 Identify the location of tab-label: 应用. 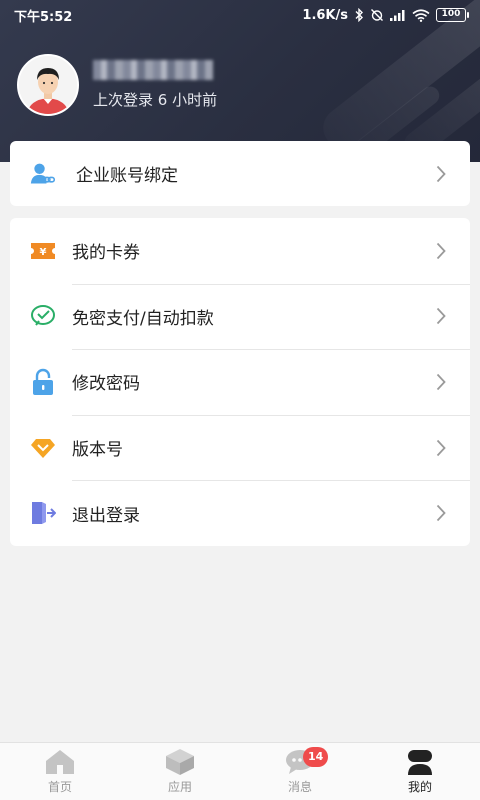
(179, 787).